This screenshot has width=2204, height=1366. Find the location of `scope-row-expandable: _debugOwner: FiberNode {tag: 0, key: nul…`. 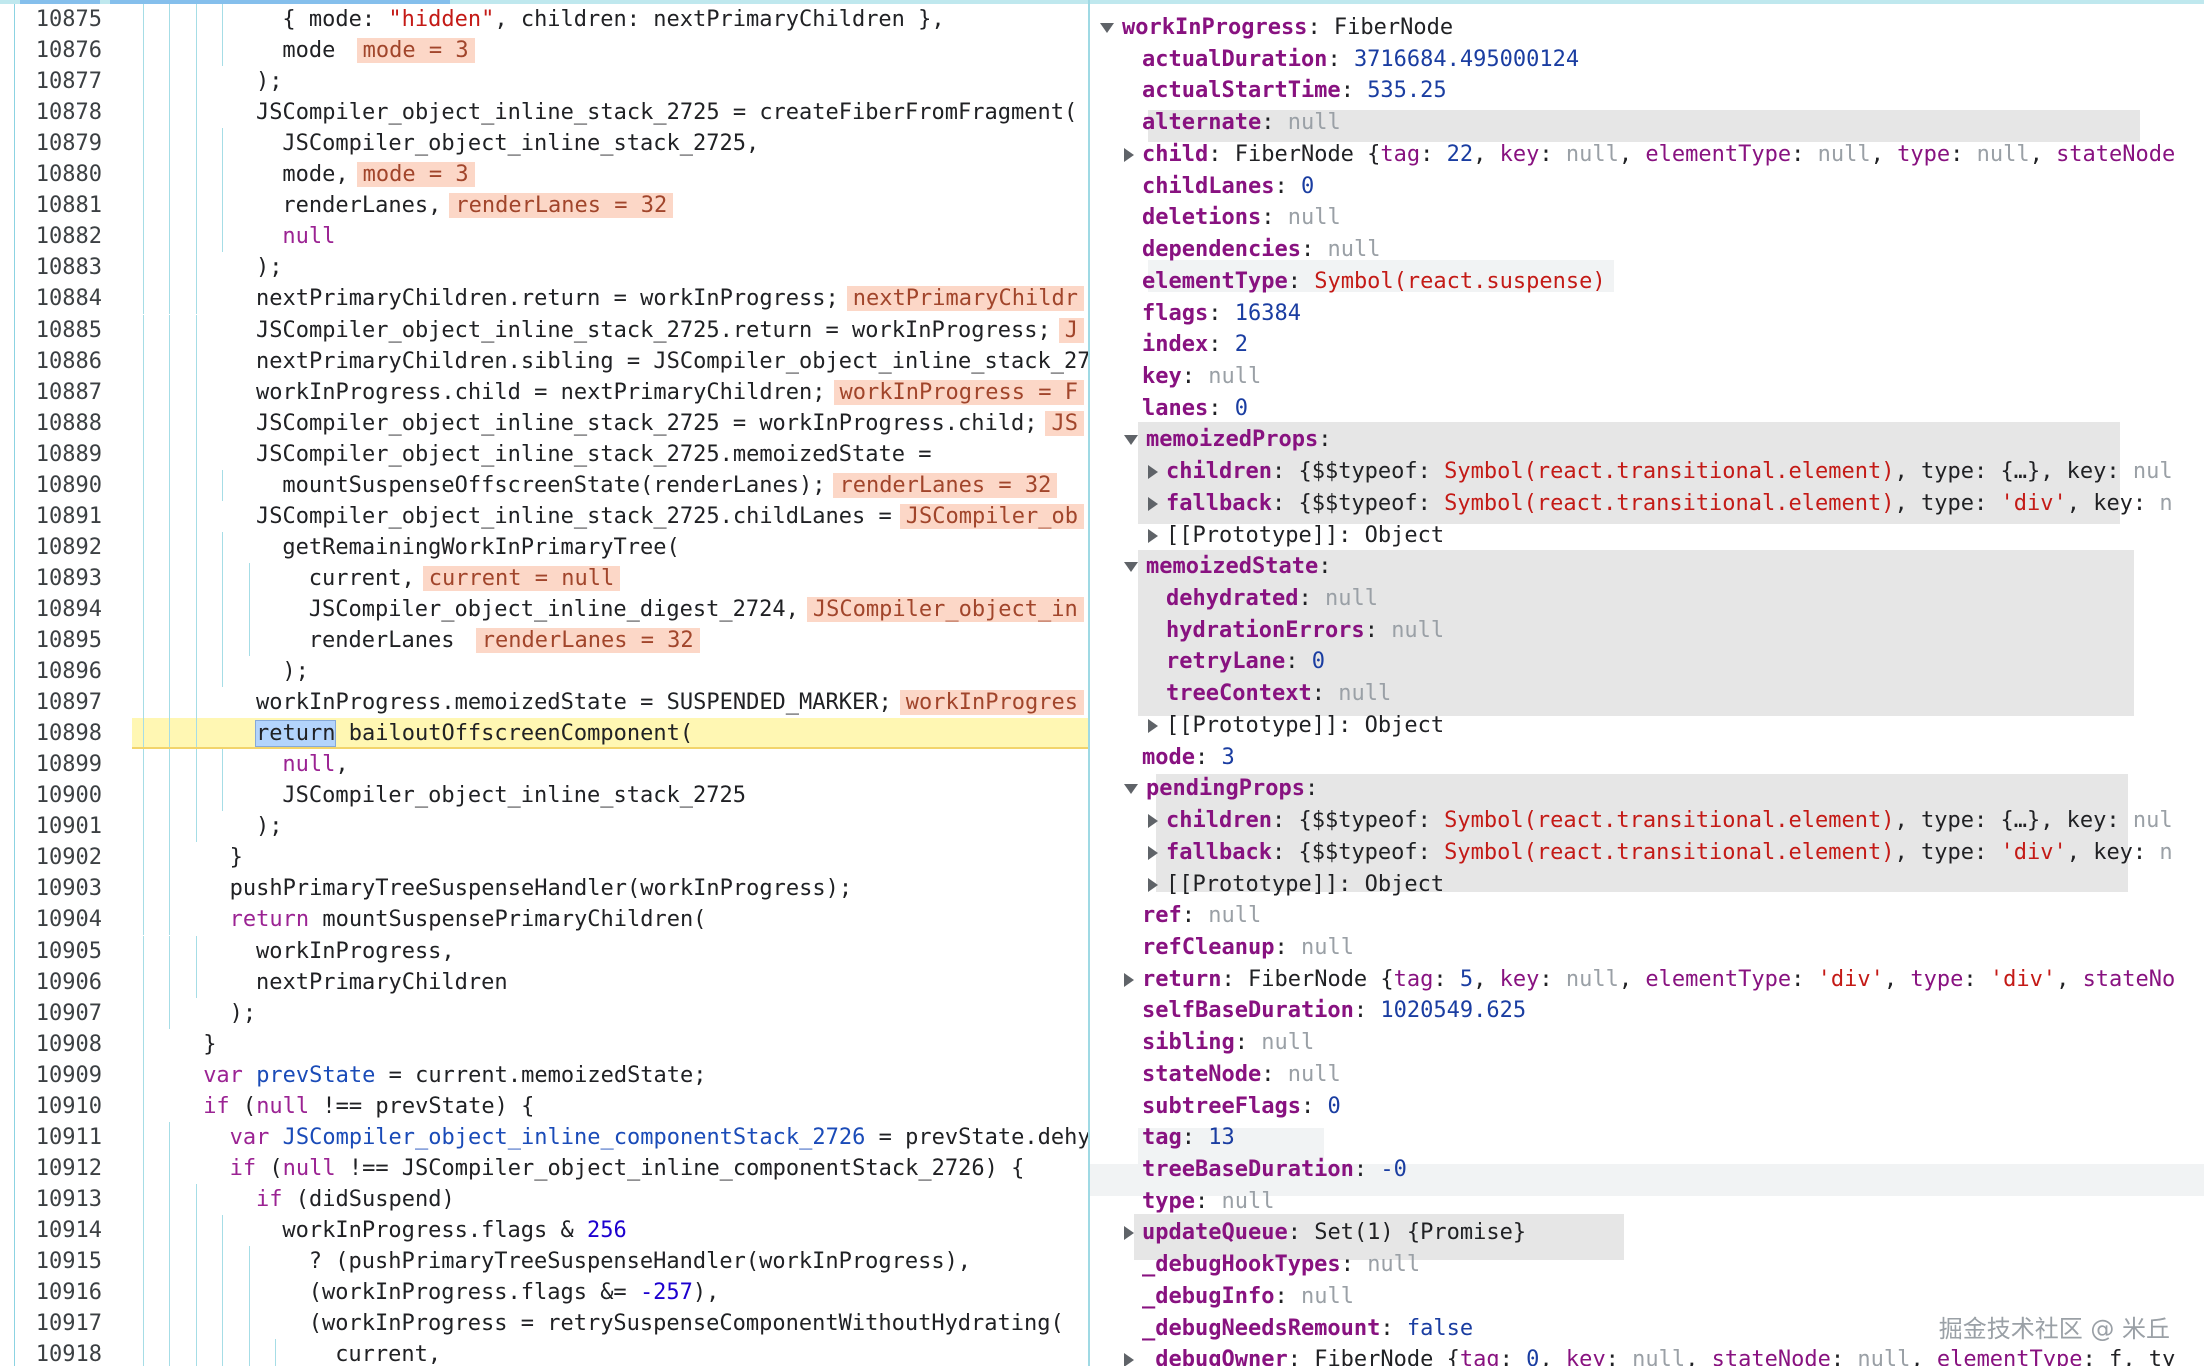

scope-row-expandable: _debugOwner: FiberNode {tag: 0, key: nul… is located at coordinates (1649, 1355).